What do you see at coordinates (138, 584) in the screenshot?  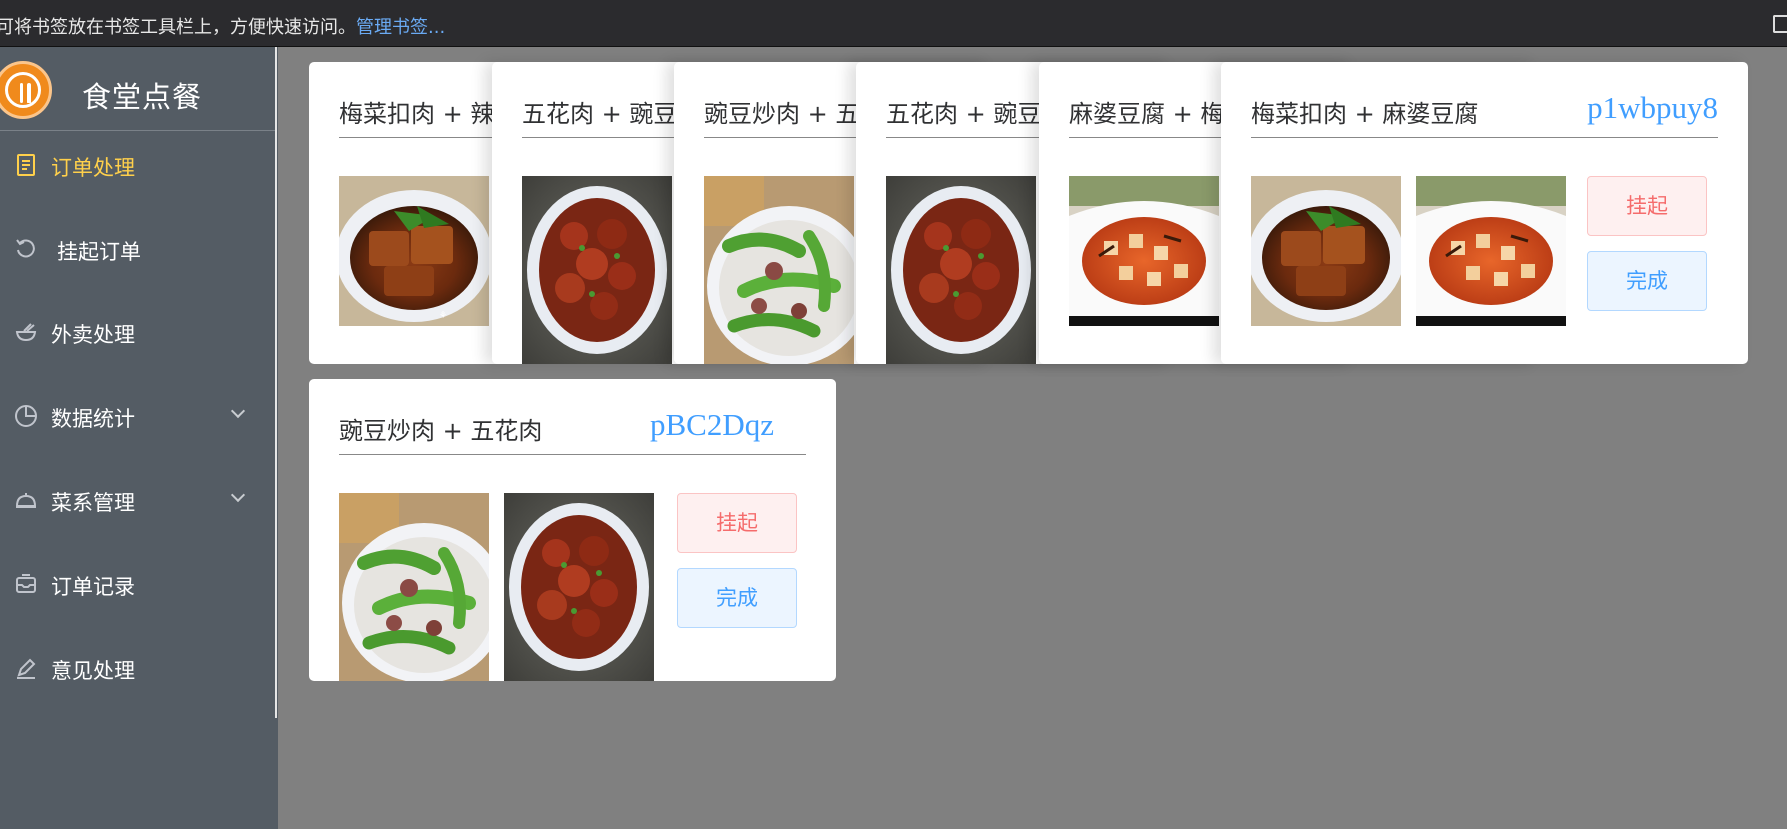 I see `sidebar-item-order-history: 订单记录` at bounding box center [138, 584].